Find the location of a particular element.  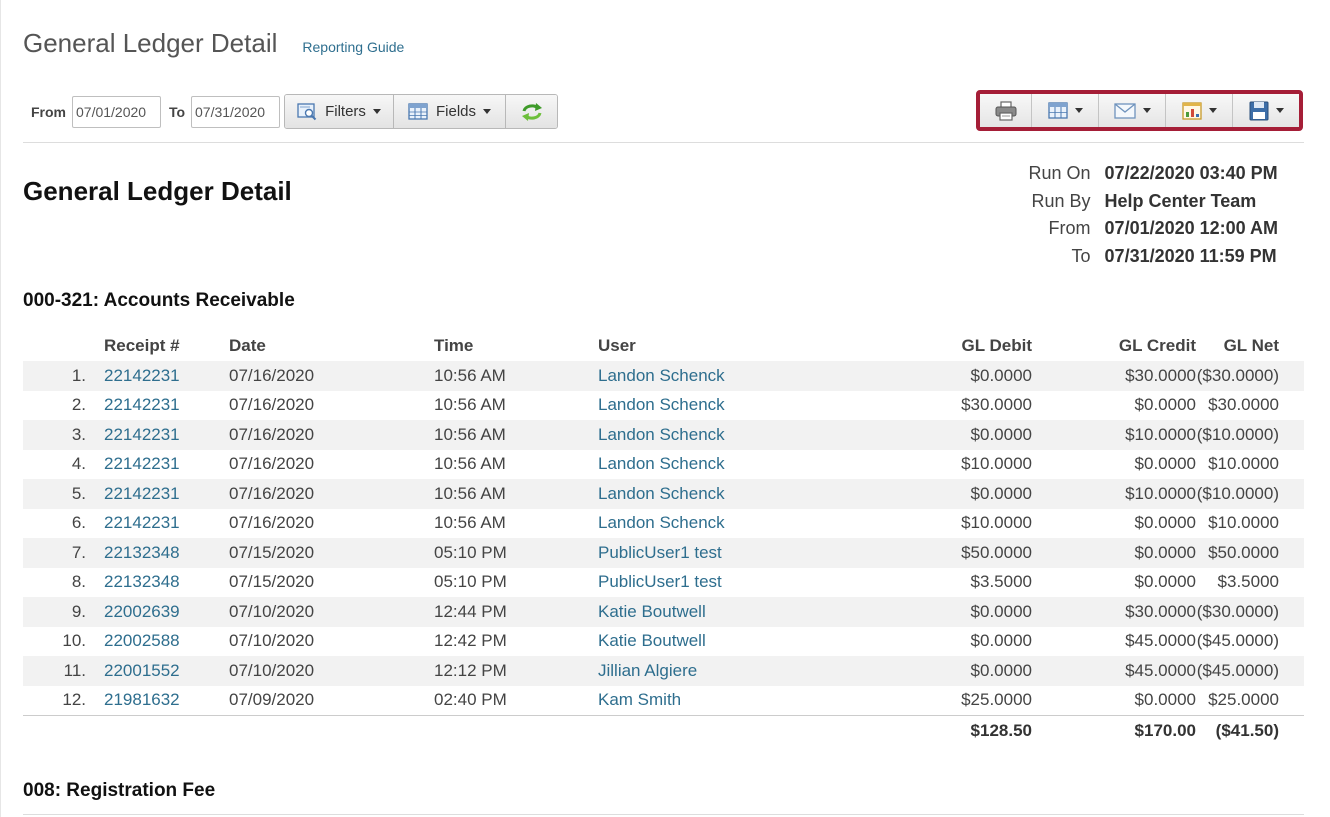

cell-gl-net: $10.0000 is located at coordinates (1243, 464).